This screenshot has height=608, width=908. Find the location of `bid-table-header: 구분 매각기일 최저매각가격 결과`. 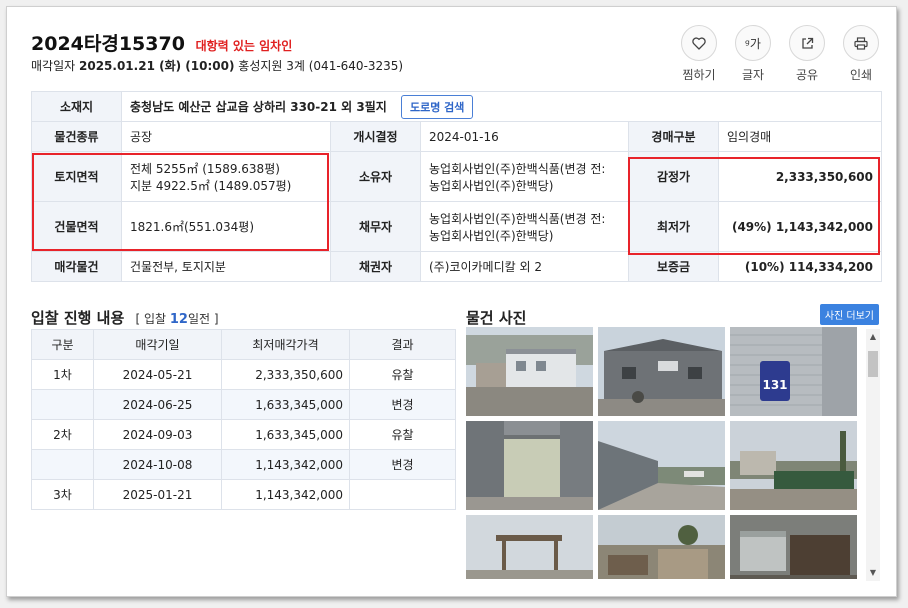

bid-table-header: 구분 매각기일 최저매각가격 결과 is located at coordinates (243, 344).